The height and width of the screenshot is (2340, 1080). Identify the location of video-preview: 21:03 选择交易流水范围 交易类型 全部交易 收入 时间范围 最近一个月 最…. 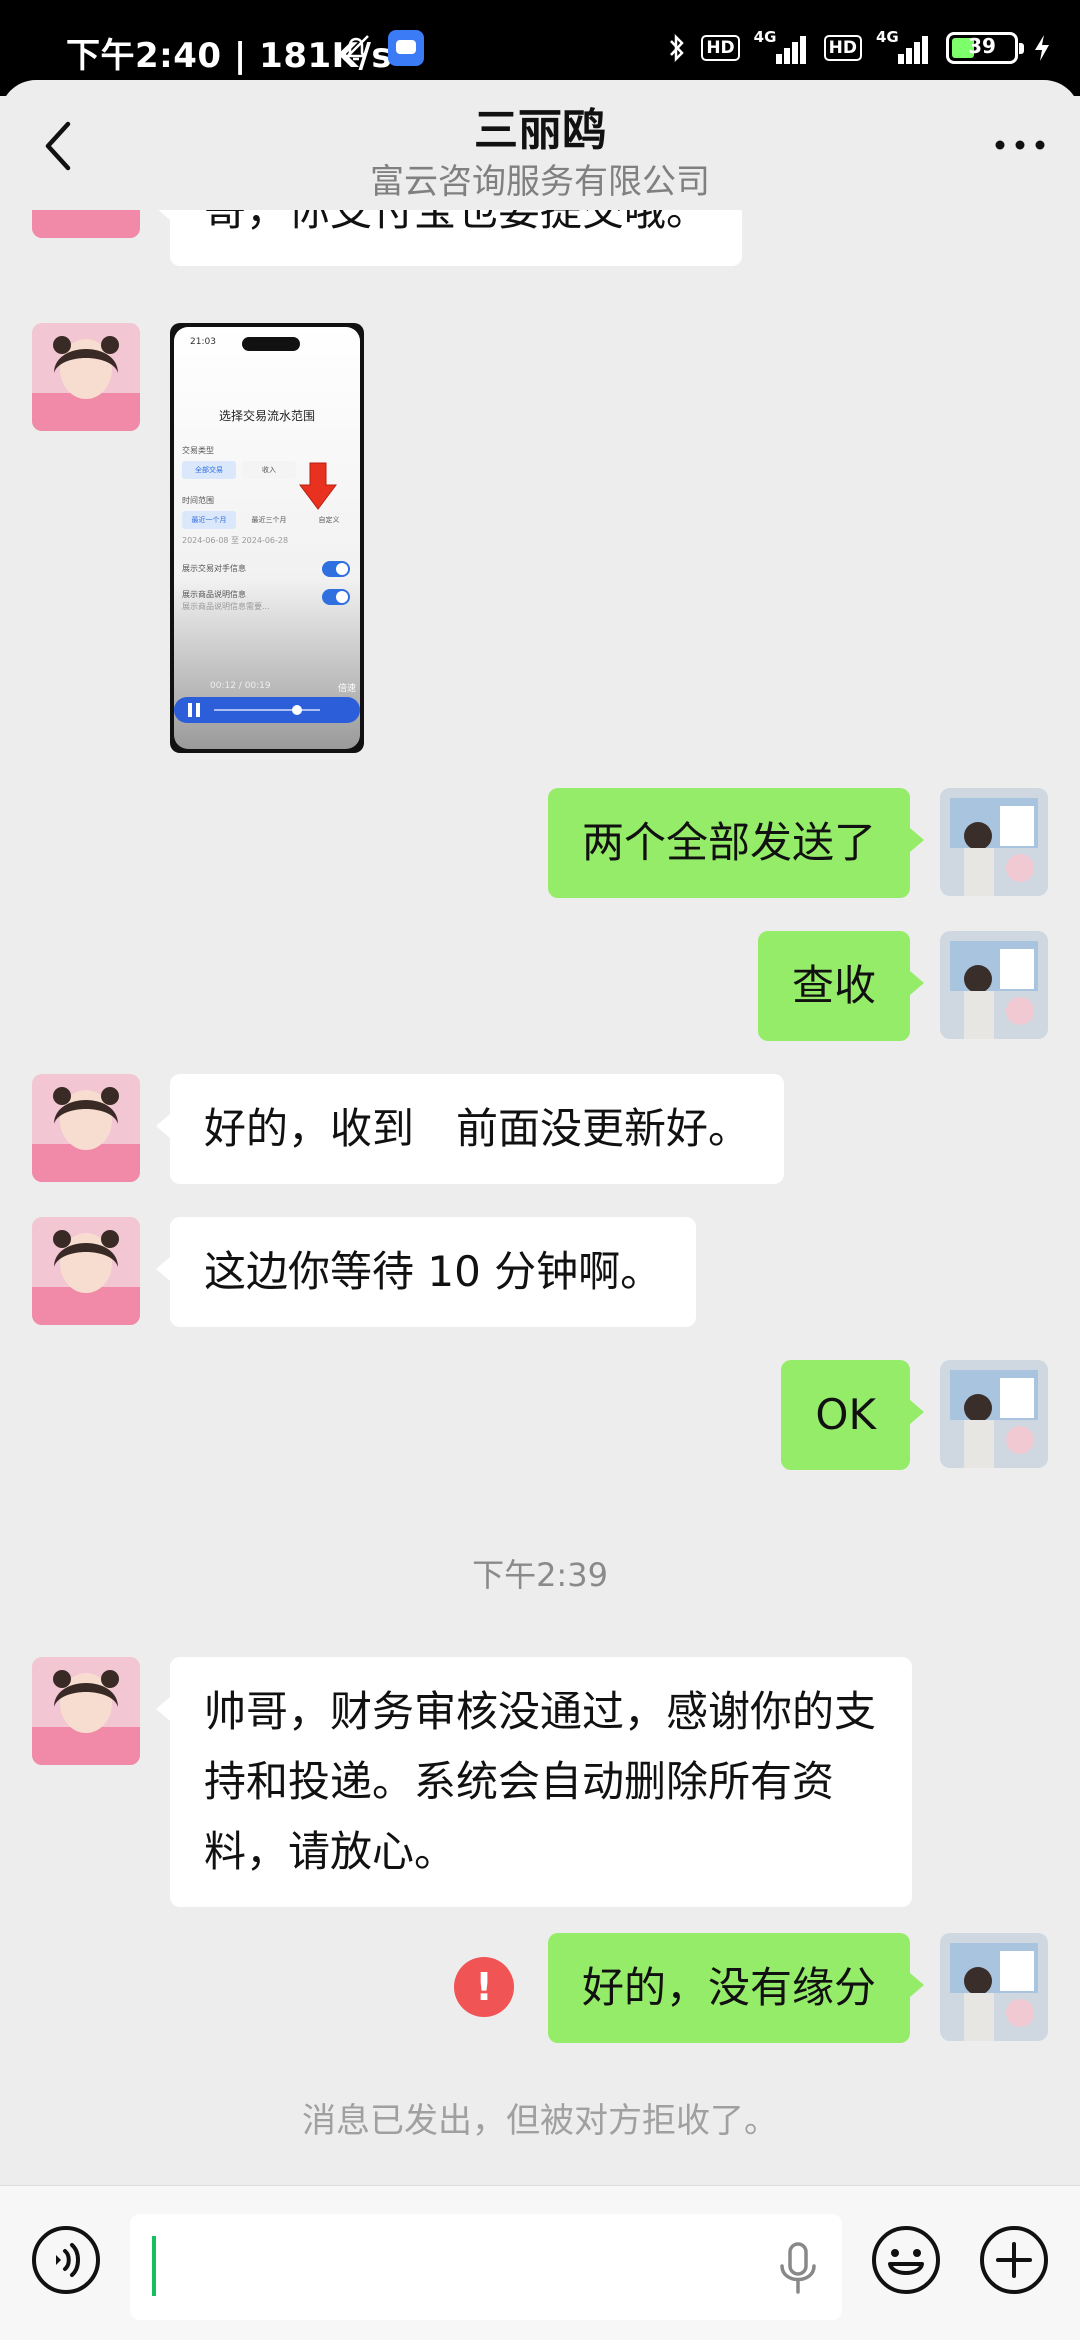
(267, 538).